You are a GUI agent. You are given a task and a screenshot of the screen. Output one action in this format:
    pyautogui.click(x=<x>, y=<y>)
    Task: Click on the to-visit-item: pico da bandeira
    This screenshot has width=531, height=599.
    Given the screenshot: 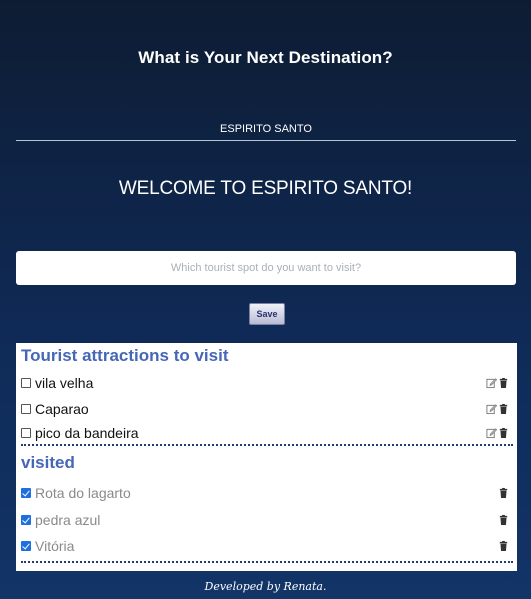 What is the action you would take?
    pyautogui.click(x=267, y=433)
    